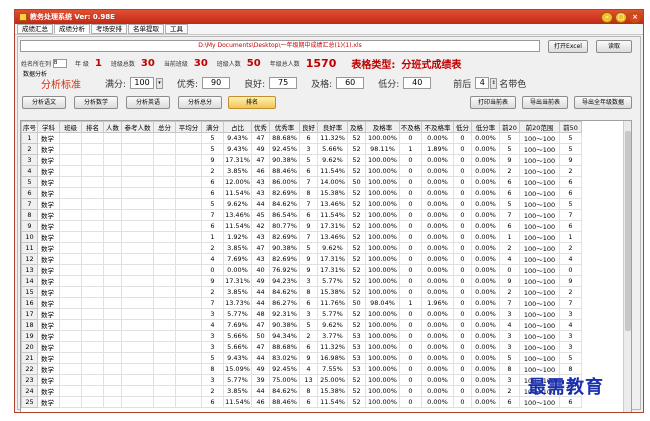  What do you see at coordinates (237, 237) in the screenshot?
I see `table-cell: 1.92%` at bounding box center [237, 237].